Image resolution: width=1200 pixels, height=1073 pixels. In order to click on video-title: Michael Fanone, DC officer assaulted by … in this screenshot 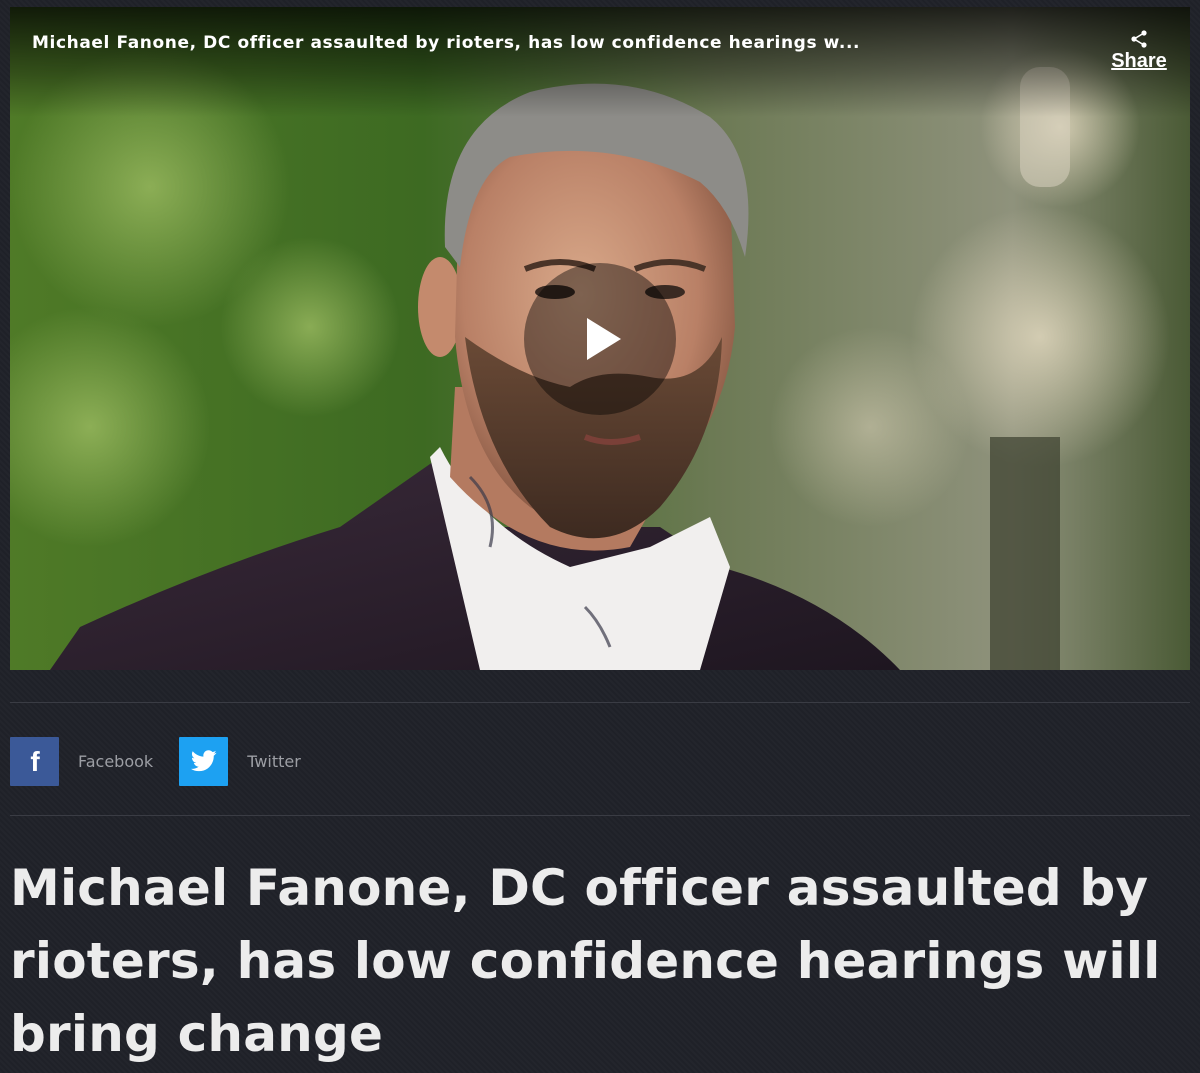, I will do `click(552, 43)`.